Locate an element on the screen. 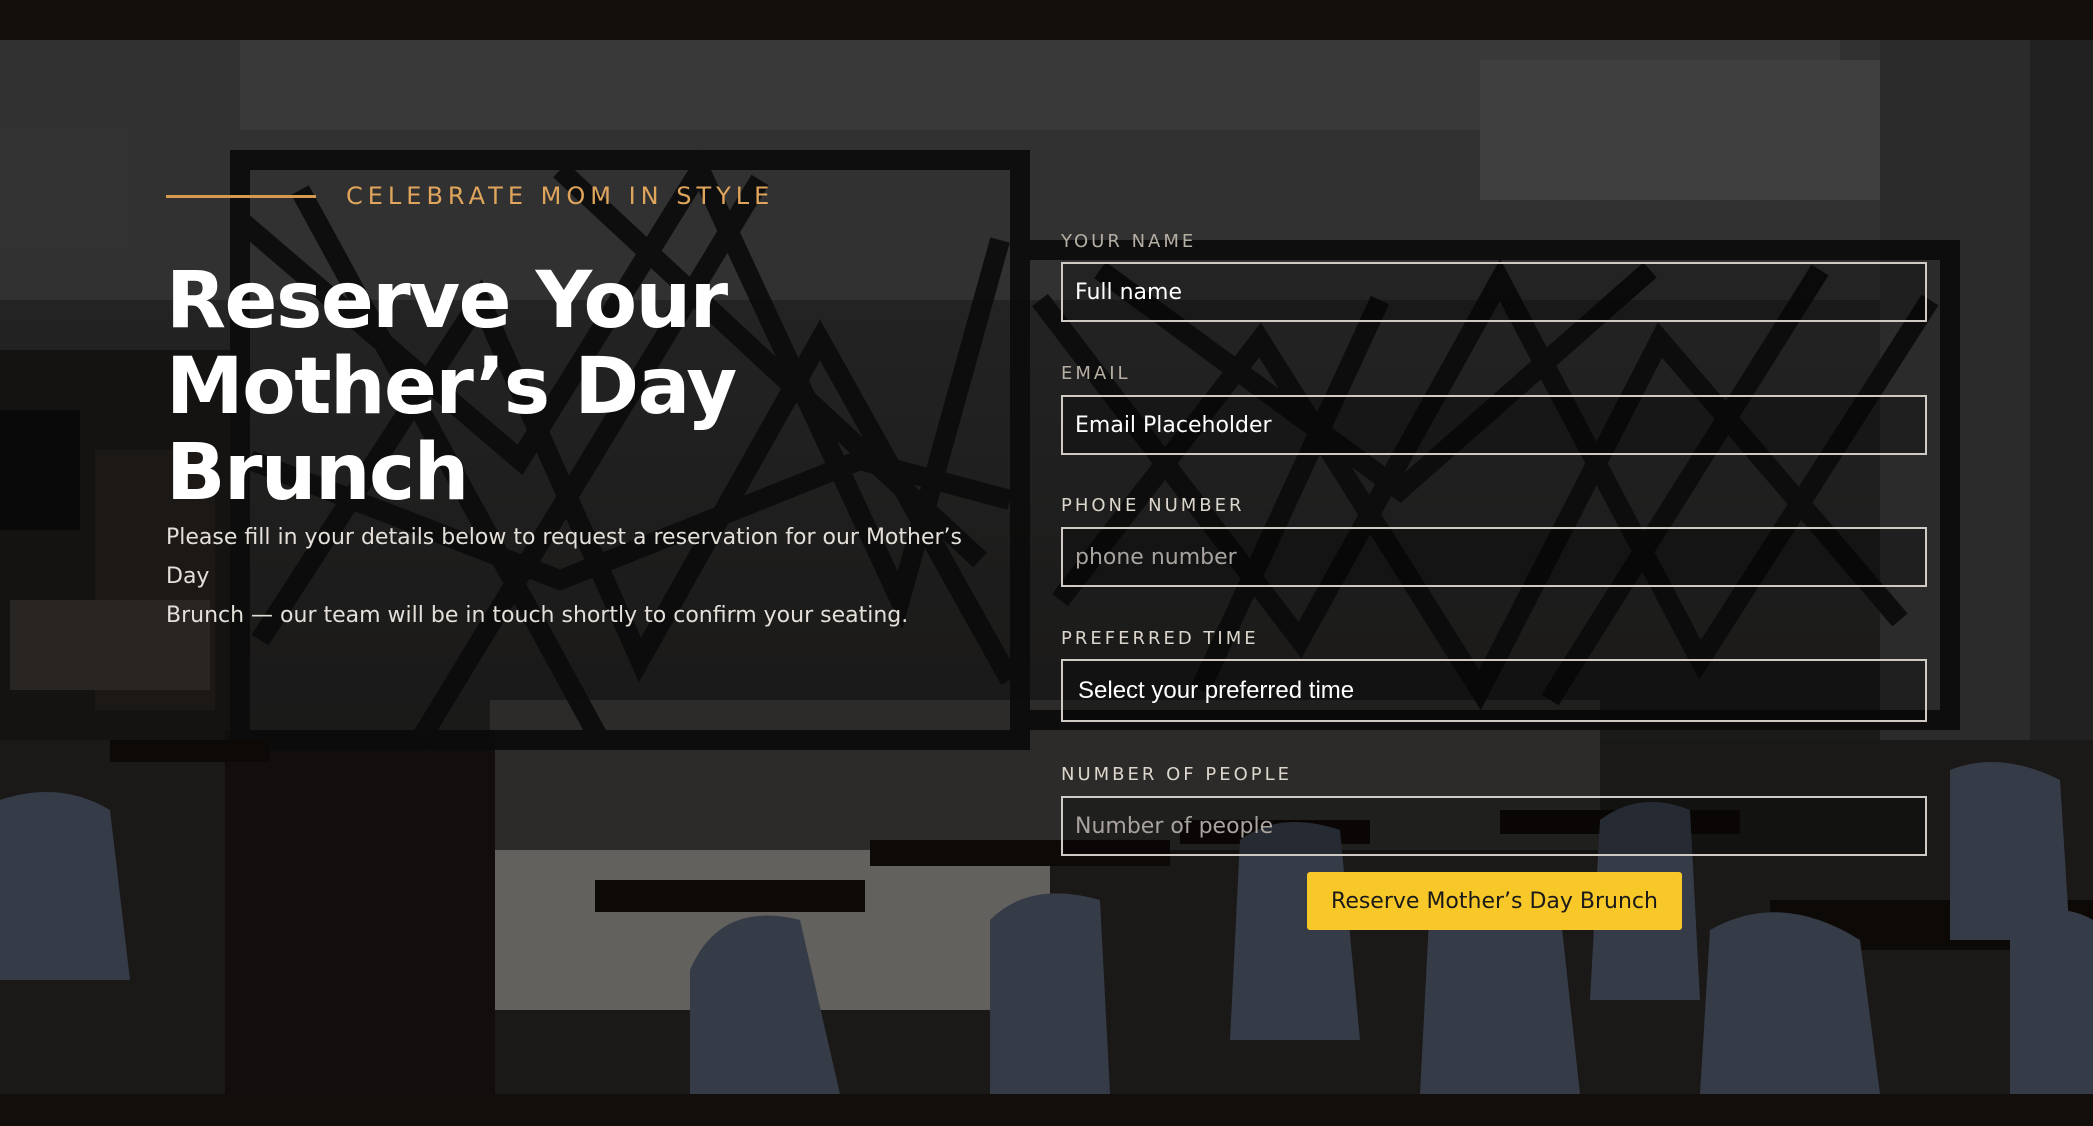 Image resolution: width=2093 pixels, height=1126 pixels. name-input-value: Full name is located at coordinates (1129, 292).